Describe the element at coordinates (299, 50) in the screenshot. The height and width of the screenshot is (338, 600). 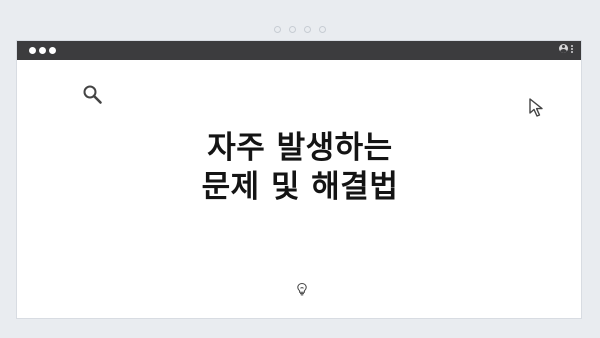
I see `browser-titlebar` at that location.